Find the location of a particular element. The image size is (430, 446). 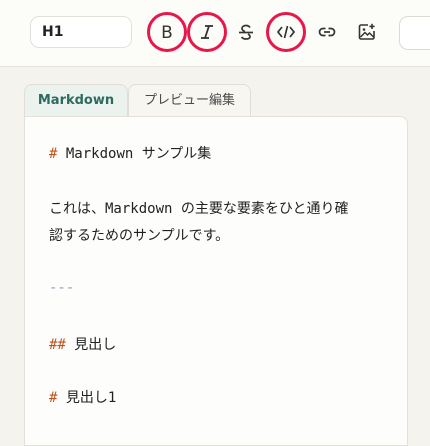

italic-button is located at coordinates (207, 32).